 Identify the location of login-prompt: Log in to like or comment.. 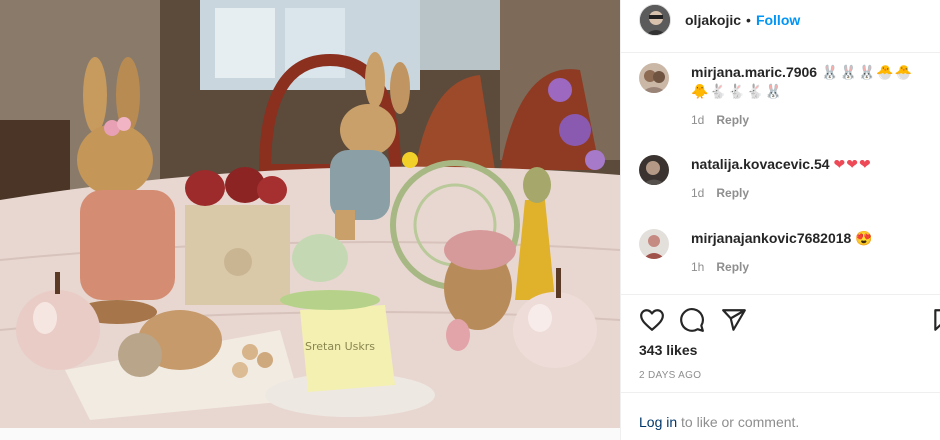
(719, 422).